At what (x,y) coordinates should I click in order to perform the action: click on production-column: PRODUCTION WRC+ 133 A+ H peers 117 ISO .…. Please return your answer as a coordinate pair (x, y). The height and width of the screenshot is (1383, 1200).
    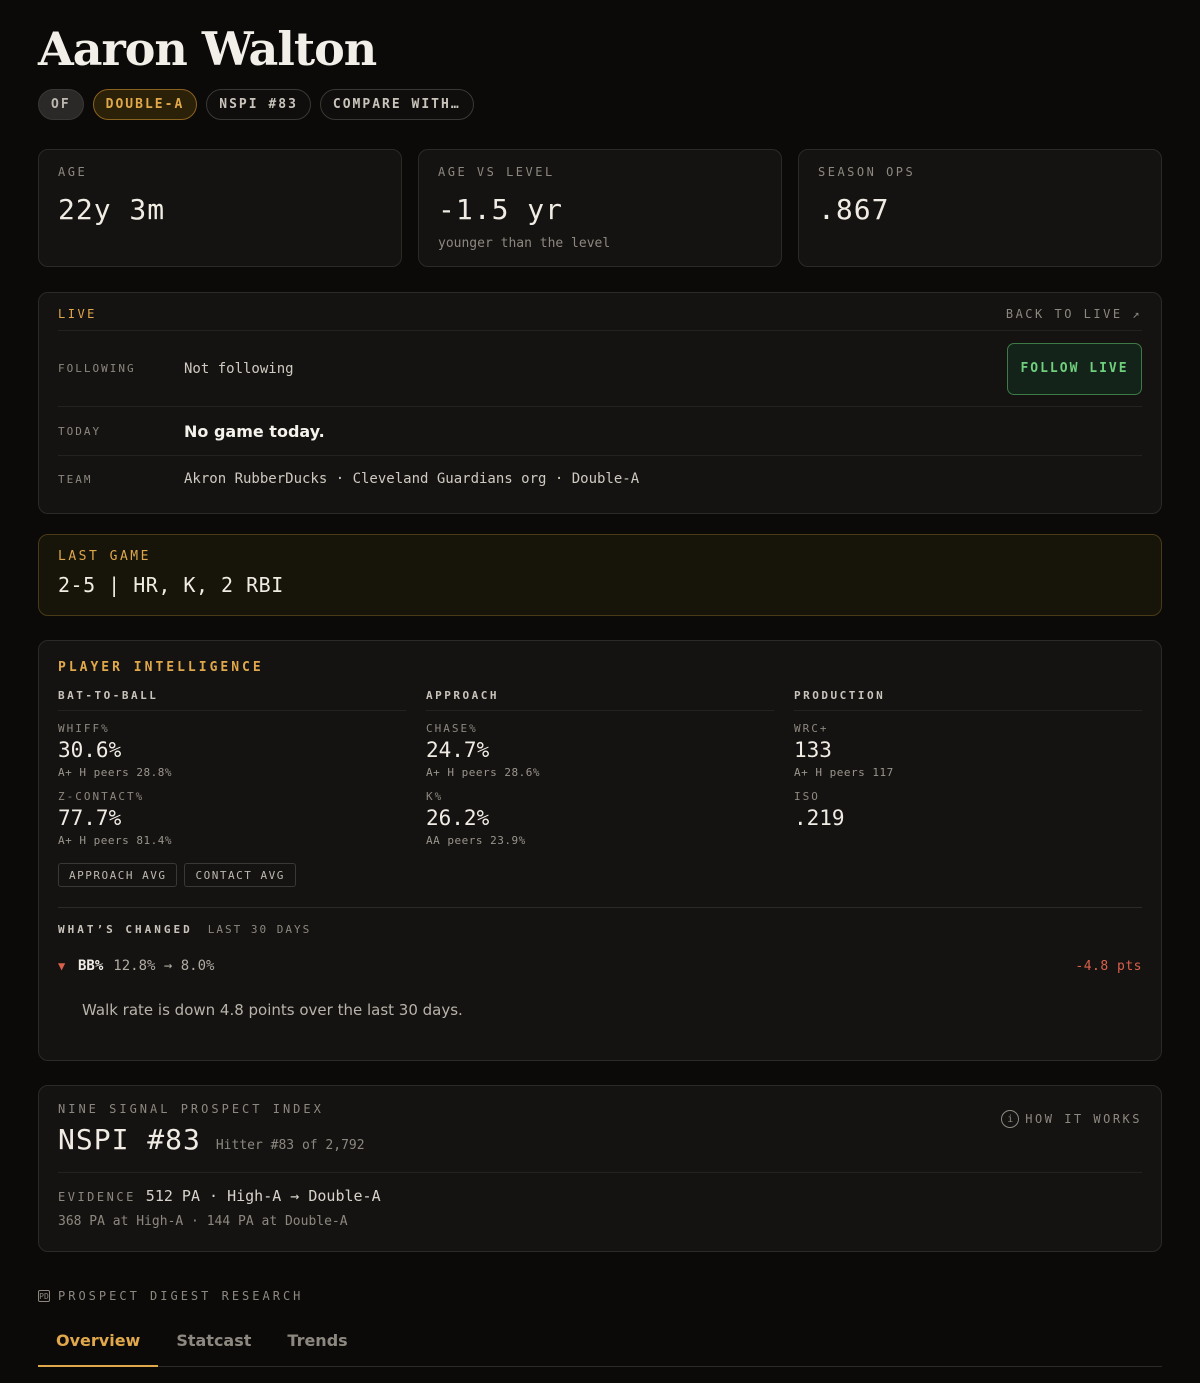
    Looking at the image, I should click on (968, 788).